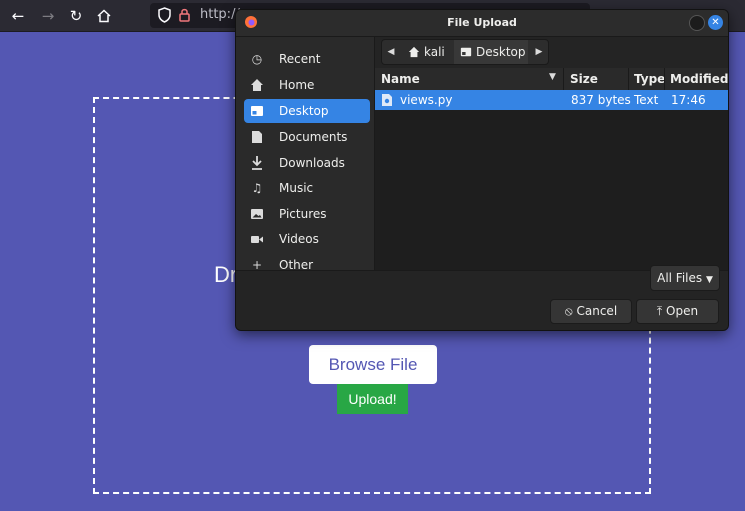 The image size is (745, 511). I want to click on sidebar-item-label: Desktop, so click(304, 111).